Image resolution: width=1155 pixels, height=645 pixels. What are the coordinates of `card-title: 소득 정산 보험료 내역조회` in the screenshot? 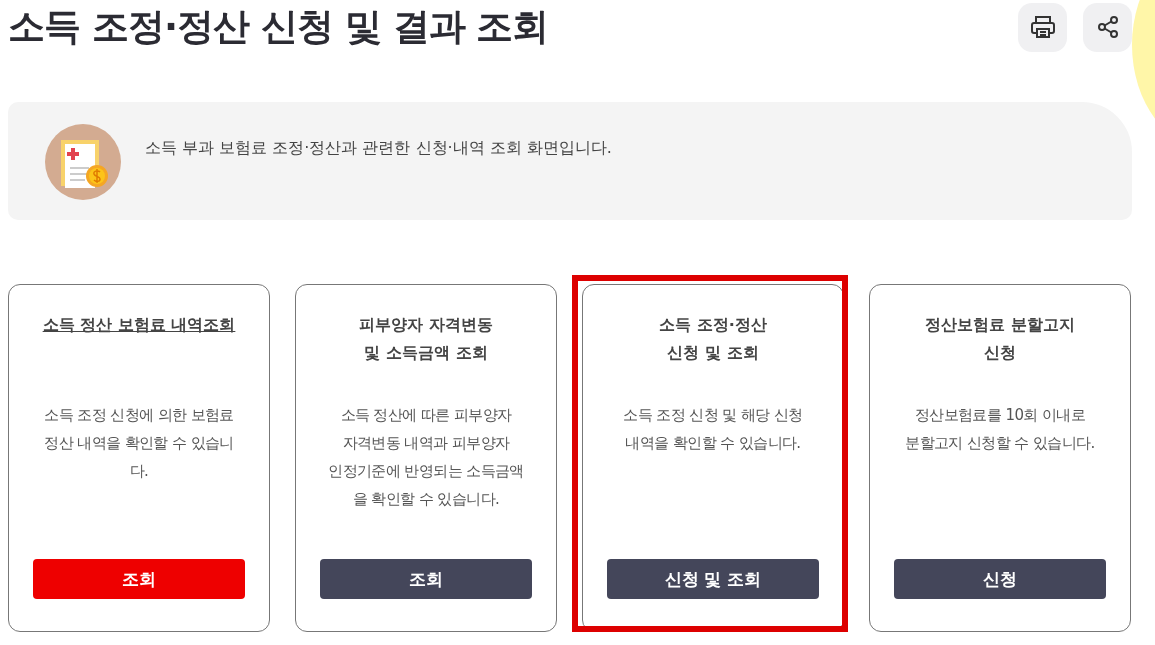 It's located at (139, 325).